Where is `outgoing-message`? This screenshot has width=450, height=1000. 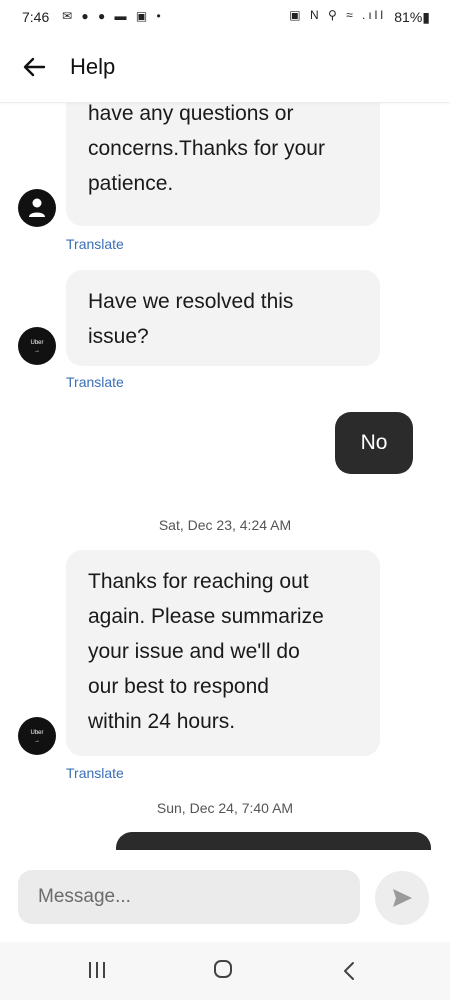 outgoing-message is located at coordinates (273, 841).